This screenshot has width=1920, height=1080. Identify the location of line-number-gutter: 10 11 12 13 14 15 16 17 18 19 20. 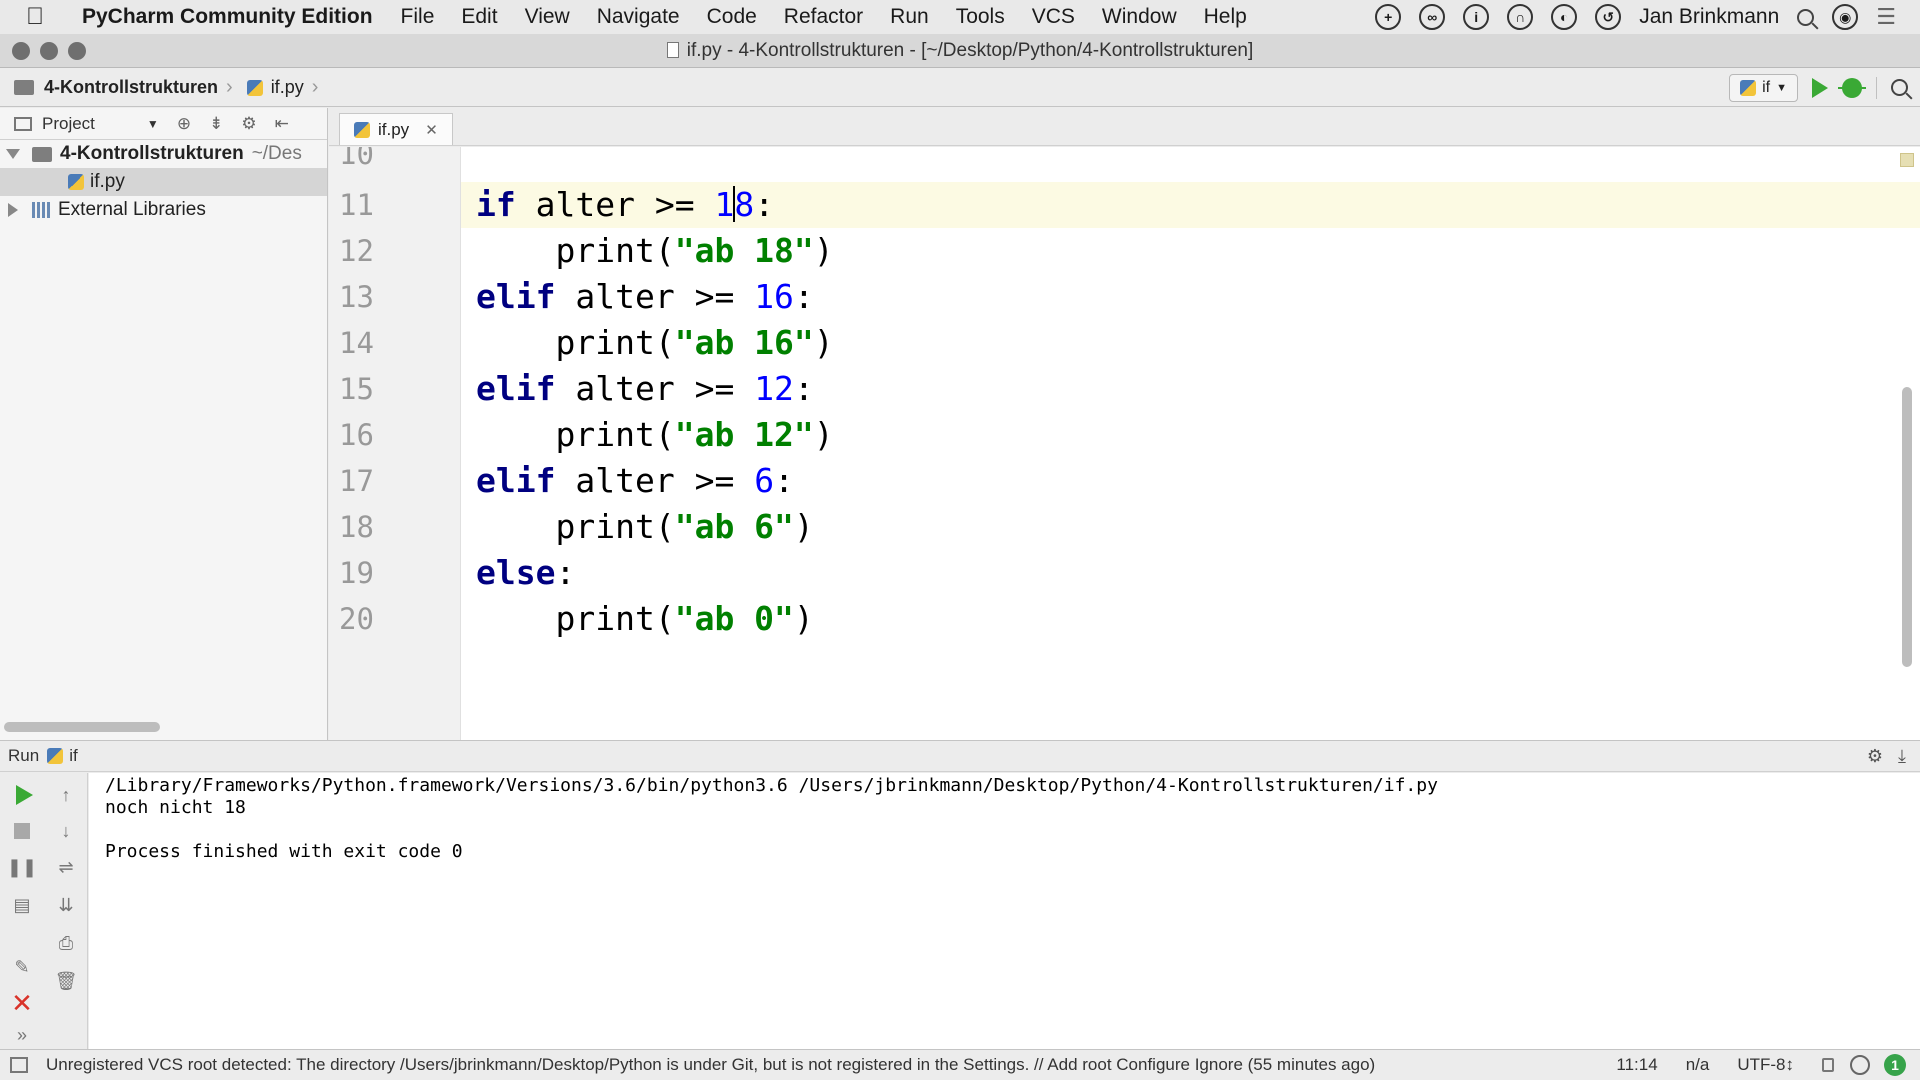
(395, 443).